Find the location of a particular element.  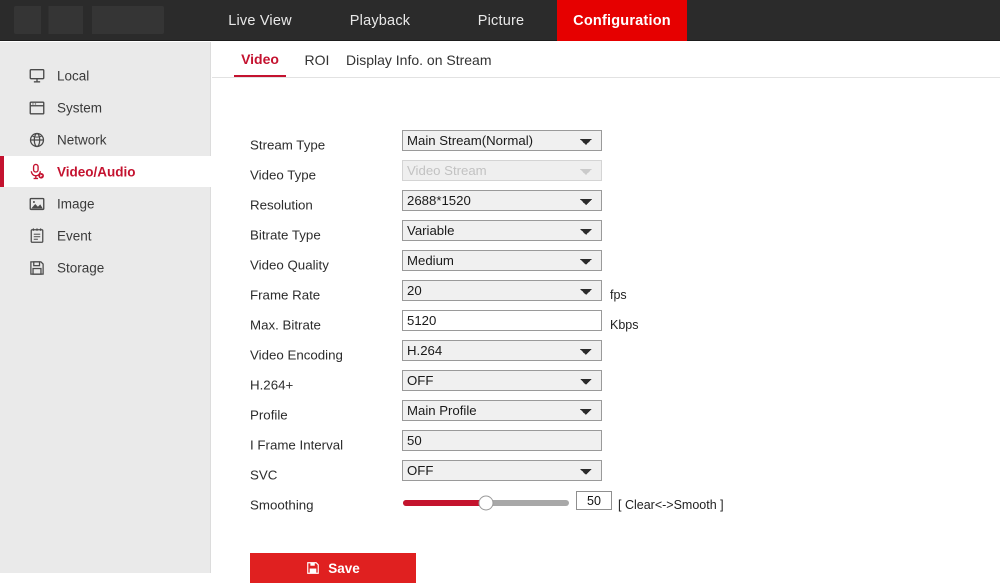

video-quality-select: Medium is located at coordinates (502, 260).